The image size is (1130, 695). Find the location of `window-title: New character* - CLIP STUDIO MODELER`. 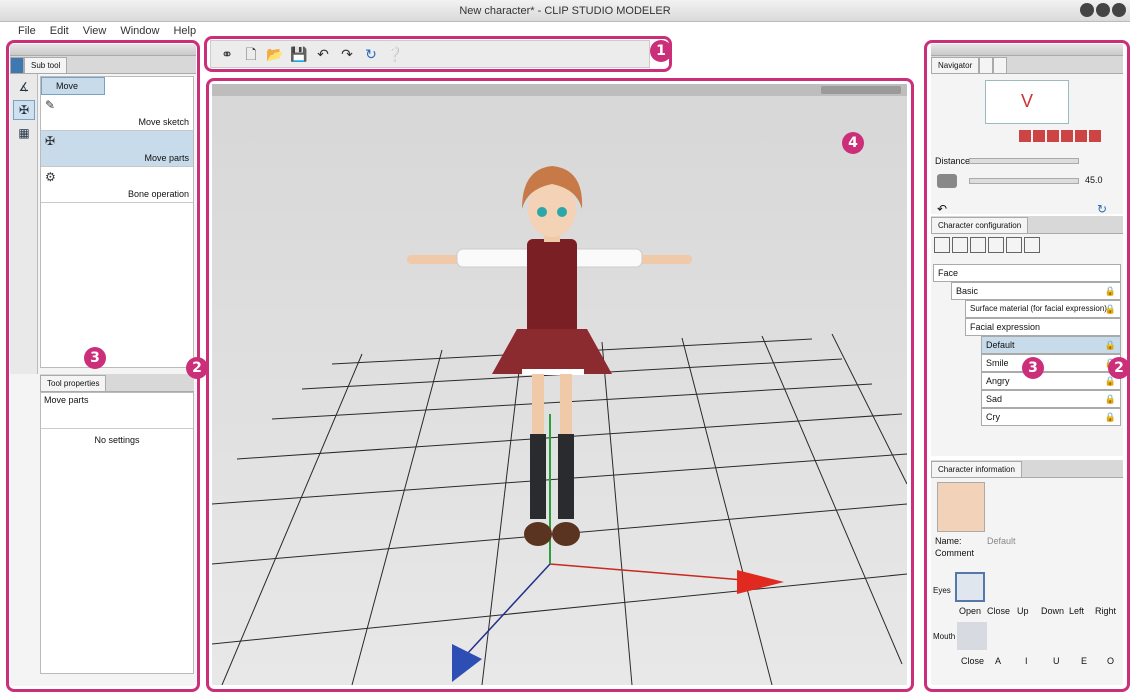

window-title: New character* - CLIP STUDIO MODELER is located at coordinates (565, 11).